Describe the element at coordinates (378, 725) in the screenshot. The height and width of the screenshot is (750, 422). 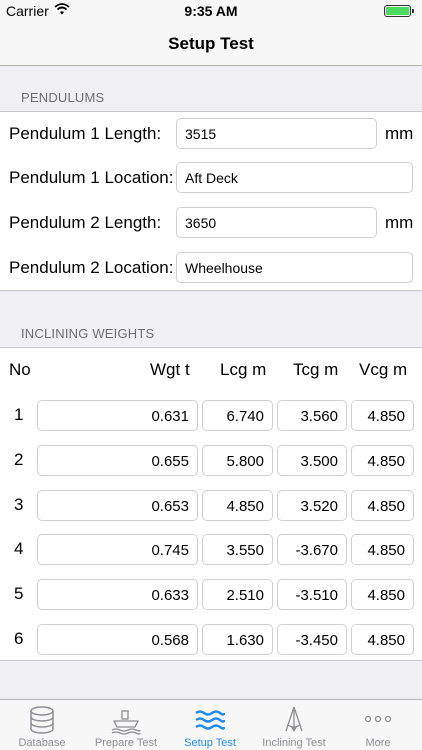
I see `tab-more: More` at that location.